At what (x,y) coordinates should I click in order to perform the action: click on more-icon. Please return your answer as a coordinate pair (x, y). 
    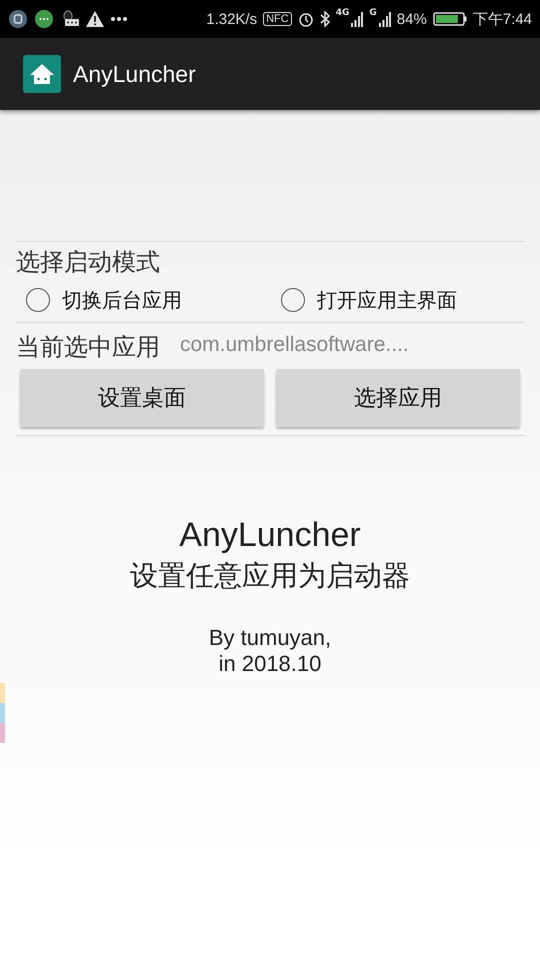
    Looking at the image, I should click on (119, 19).